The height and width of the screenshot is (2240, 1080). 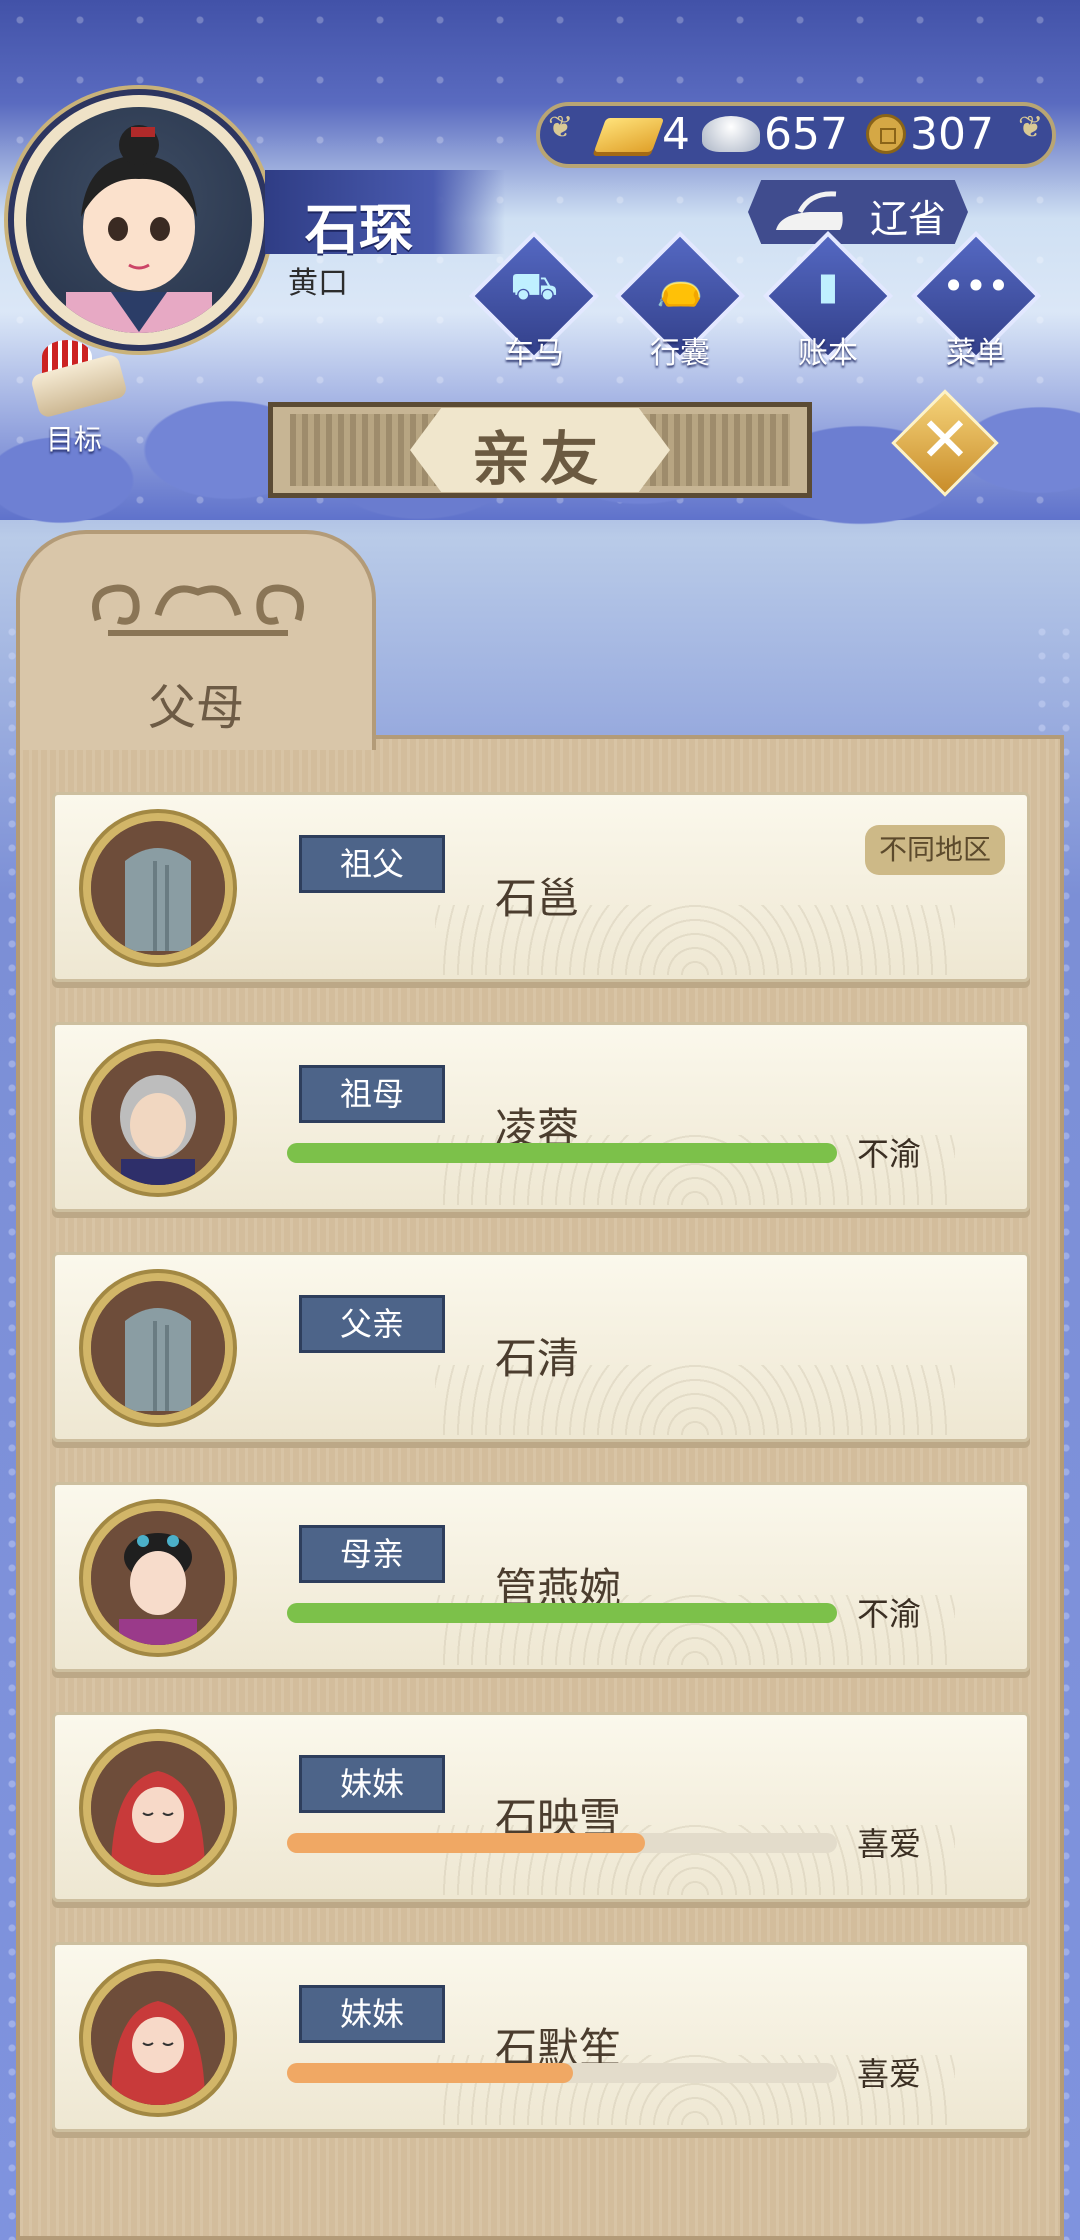 What do you see at coordinates (828, 353) in the screenshot?
I see `ledger-label: 账本` at bounding box center [828, 353].